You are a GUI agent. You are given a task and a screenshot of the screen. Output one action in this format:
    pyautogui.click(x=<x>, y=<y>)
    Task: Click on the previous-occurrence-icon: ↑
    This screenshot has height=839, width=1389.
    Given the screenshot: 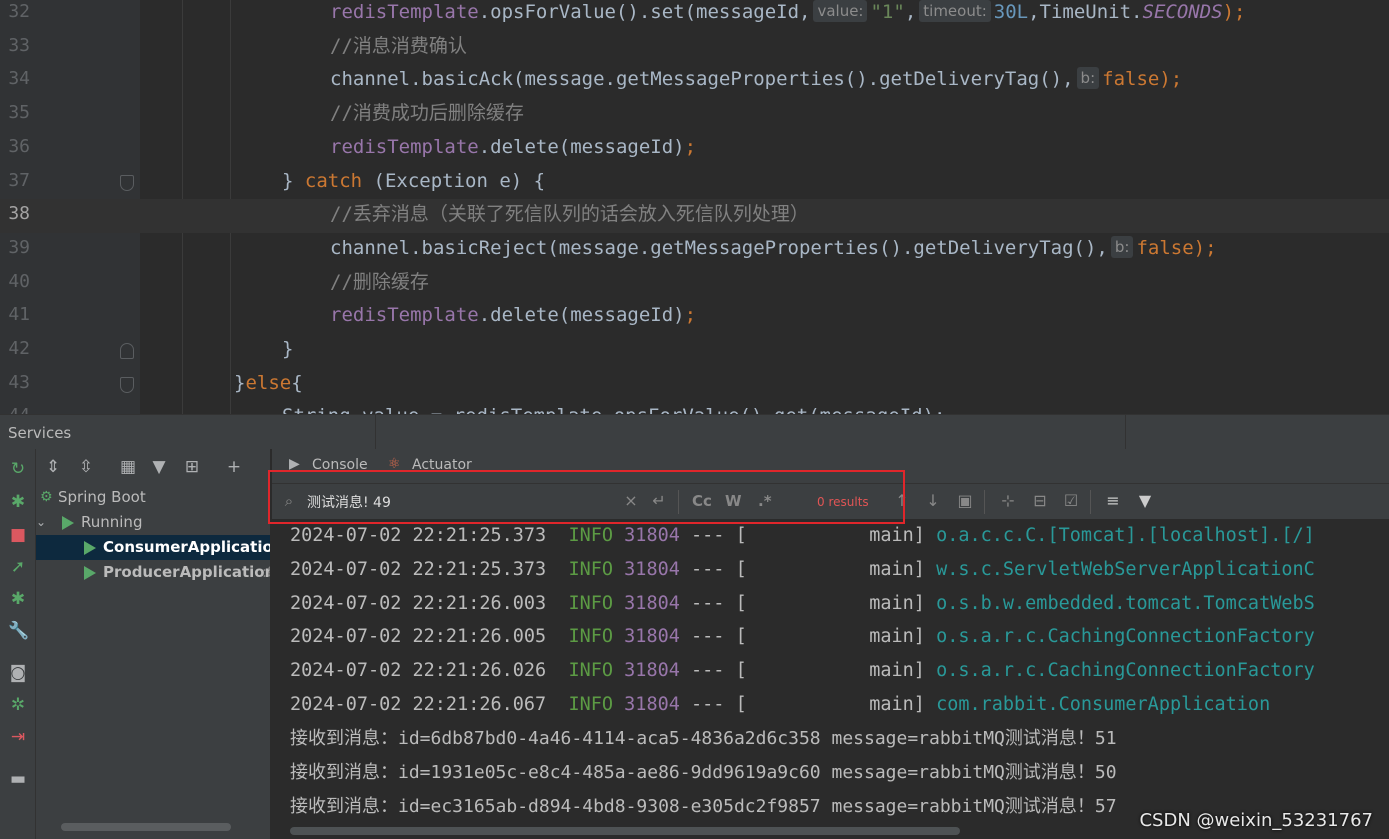 What is the action you would take?
    pyautogui.click(x=902, y=501)
    